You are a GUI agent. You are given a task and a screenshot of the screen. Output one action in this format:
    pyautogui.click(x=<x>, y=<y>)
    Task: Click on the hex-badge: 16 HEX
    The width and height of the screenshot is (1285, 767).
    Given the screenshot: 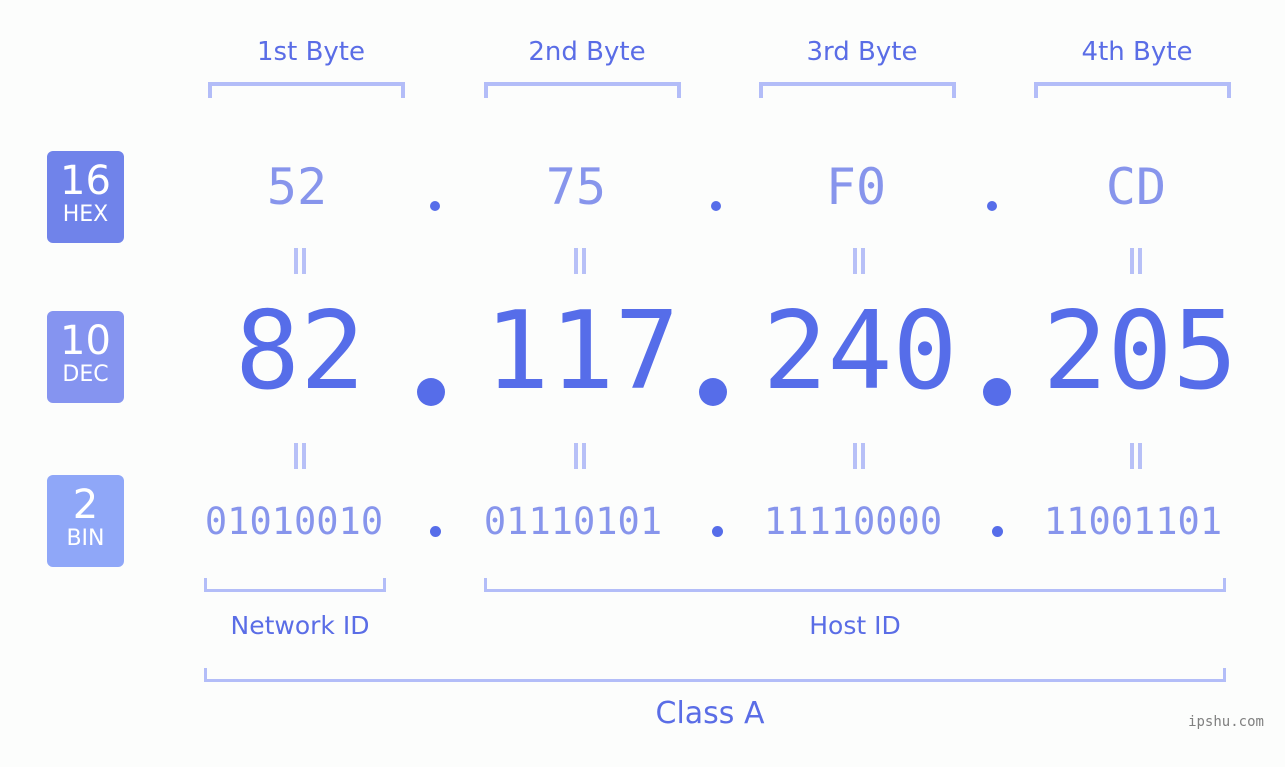 What is the action you would take?
    pyautogui.click(x=85, y=197)
    